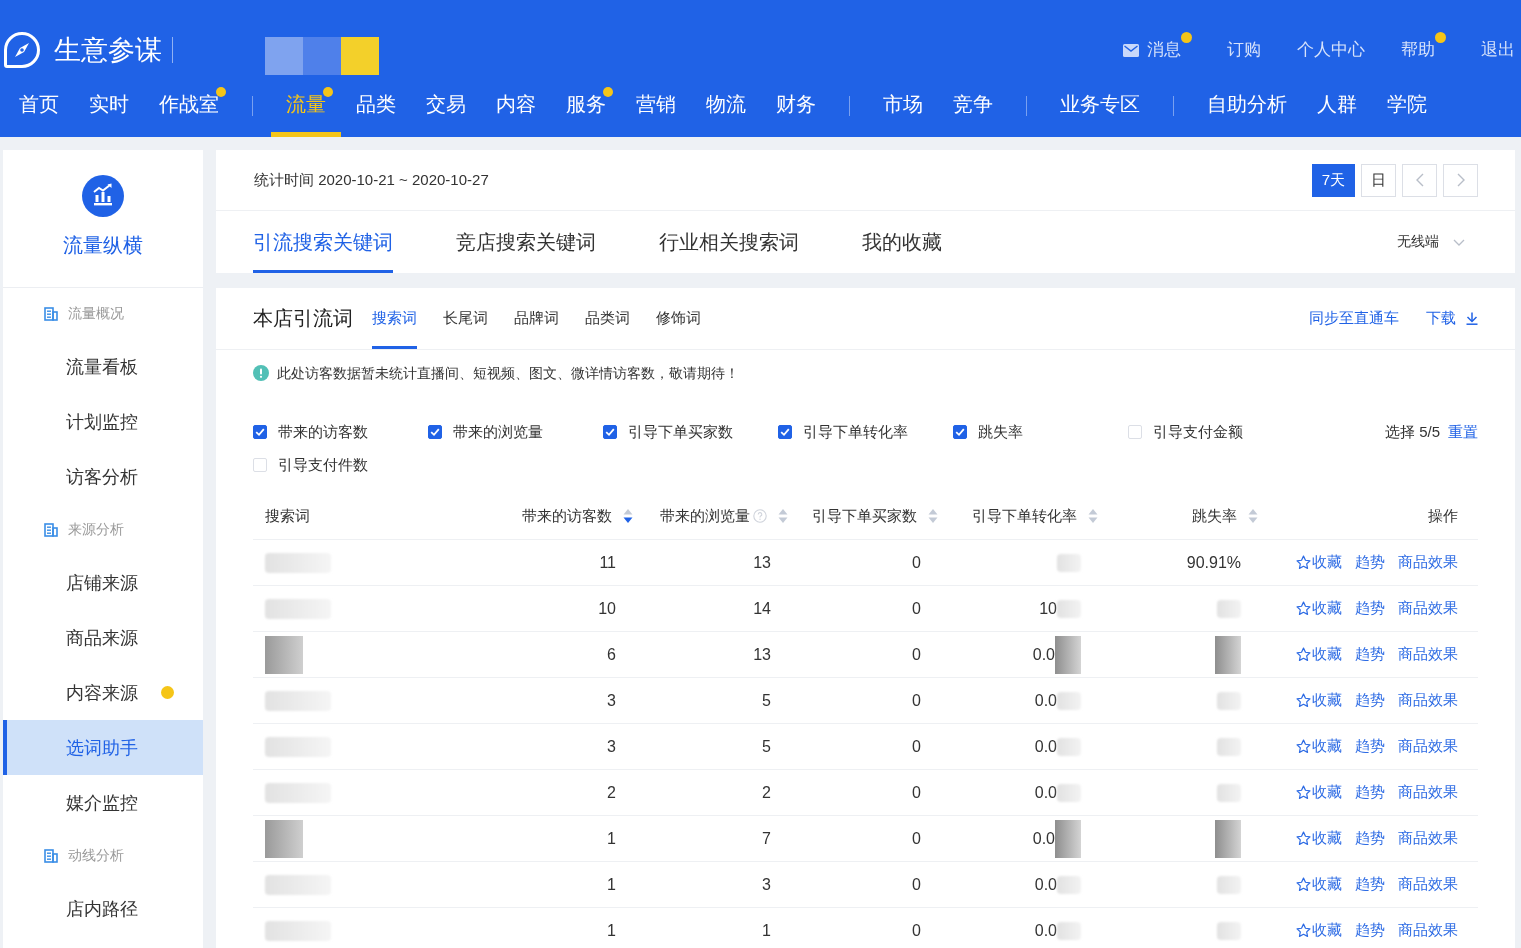 The height and width of the screenshot is (948, 1521). Describe the element at coordinates (1247, 106) in the screenshot. I see `nav-tab: 自助分析` at that location.